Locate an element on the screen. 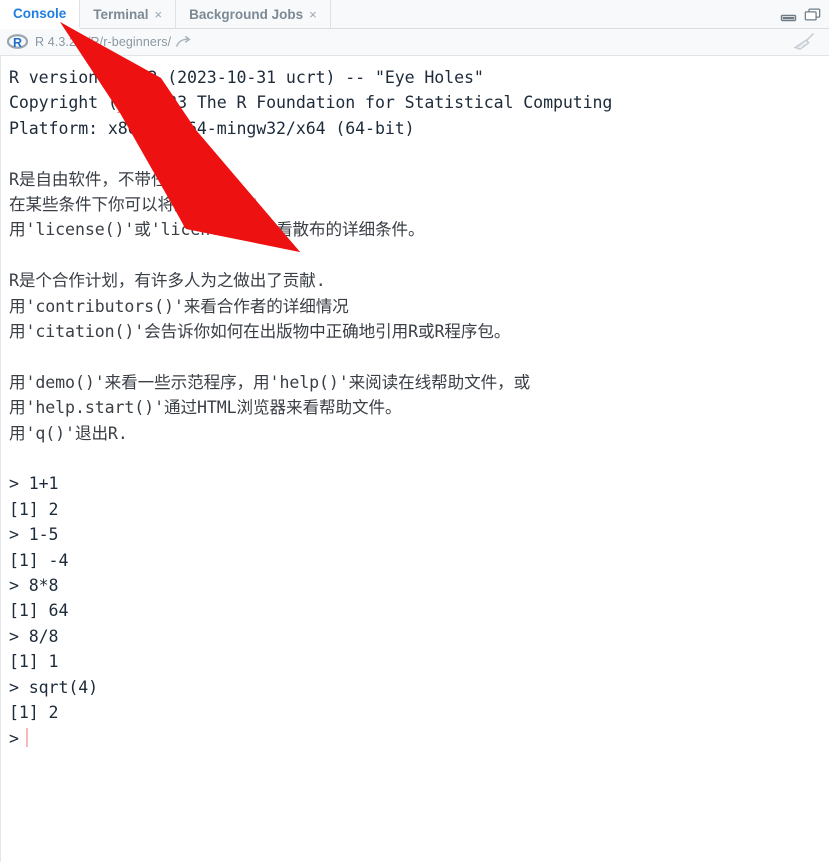 This screenshot has width=829, height=863. console-line: > 1+1 is located at coordinates (34, 484).